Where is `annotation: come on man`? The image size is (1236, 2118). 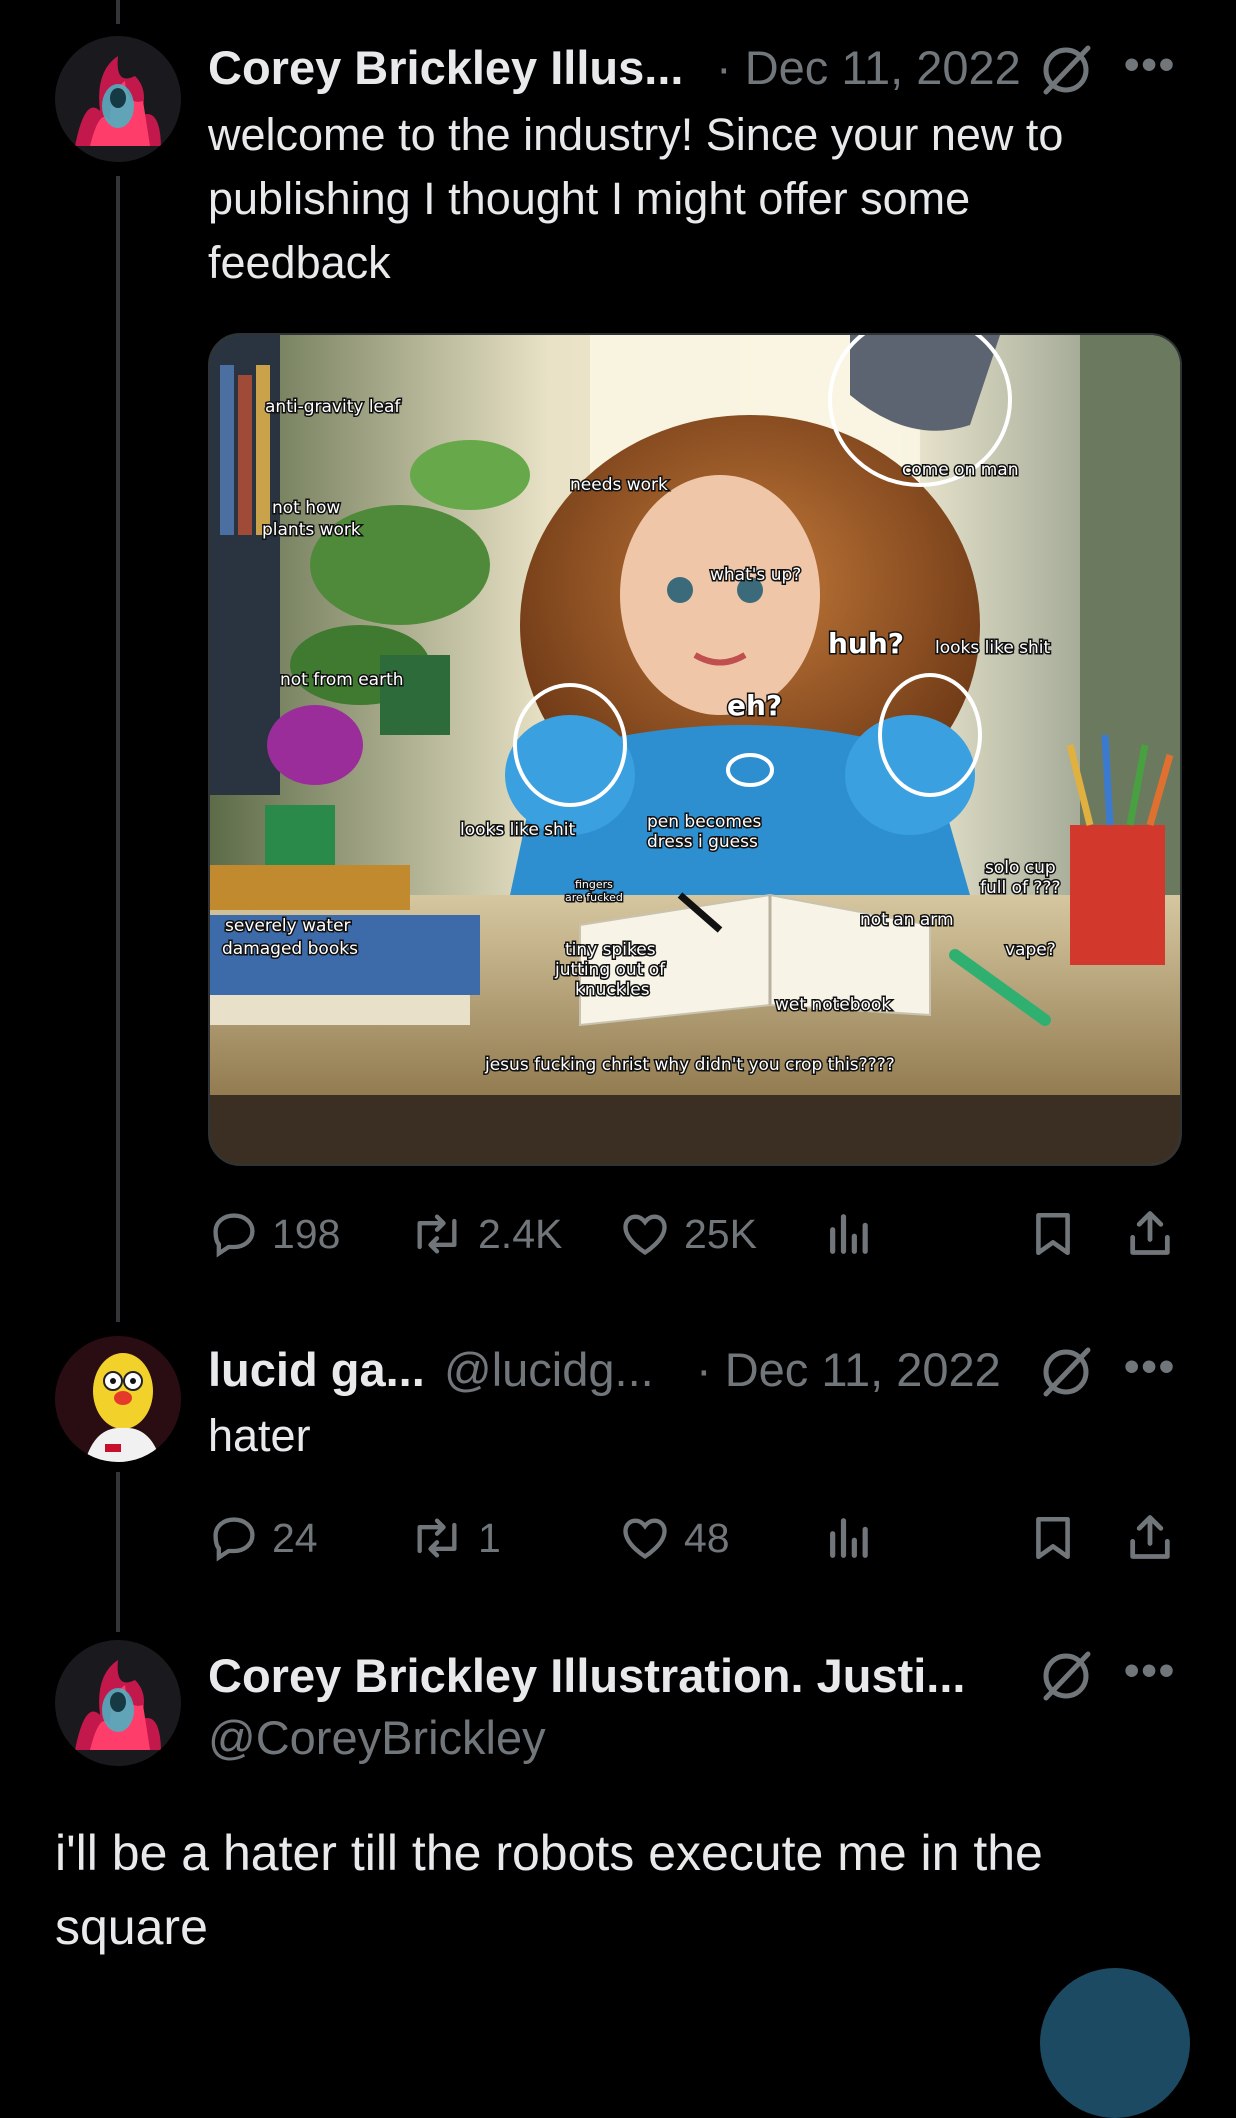
annotation: come on man is located at coordinates (960, 470).